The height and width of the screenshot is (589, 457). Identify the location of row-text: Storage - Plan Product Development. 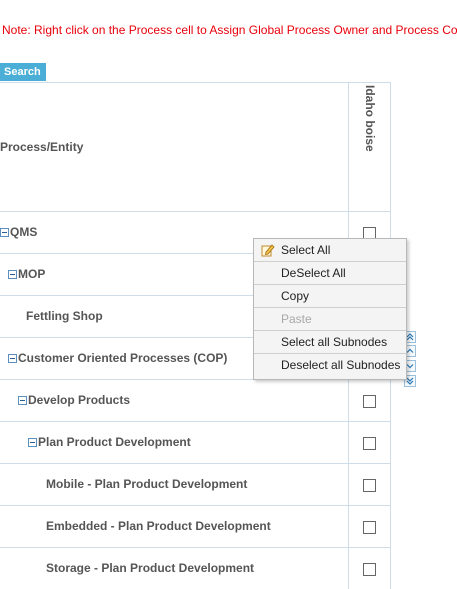
(150, 568).